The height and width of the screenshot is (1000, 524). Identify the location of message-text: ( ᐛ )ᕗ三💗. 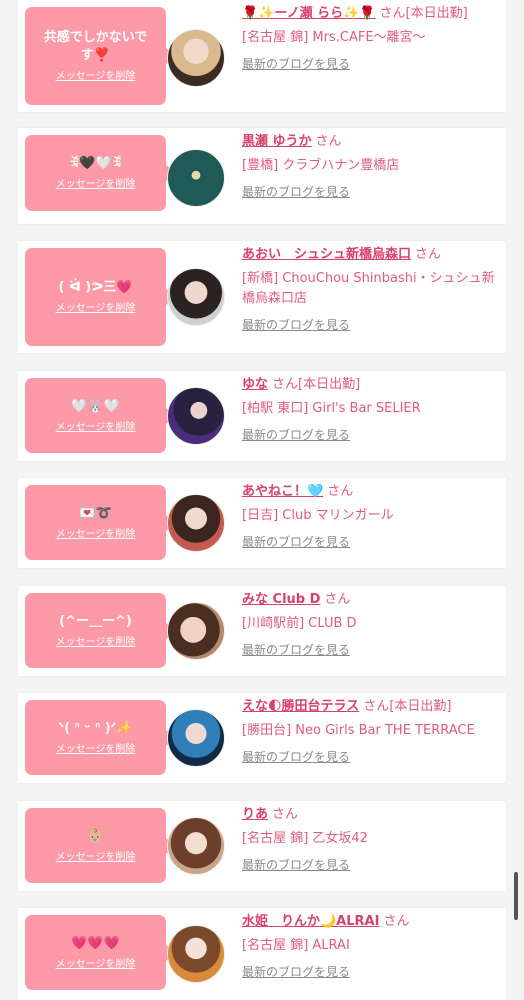
(95, 287).